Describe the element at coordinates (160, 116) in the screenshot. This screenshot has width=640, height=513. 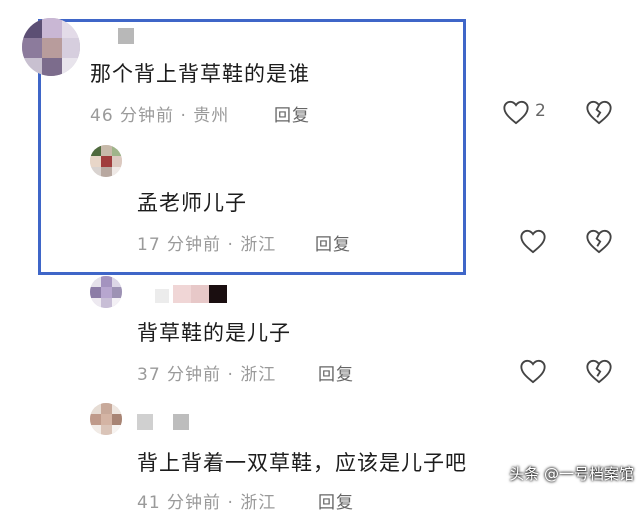
I see `comment-meta: 46 分钟前 · 贵州` at that location.